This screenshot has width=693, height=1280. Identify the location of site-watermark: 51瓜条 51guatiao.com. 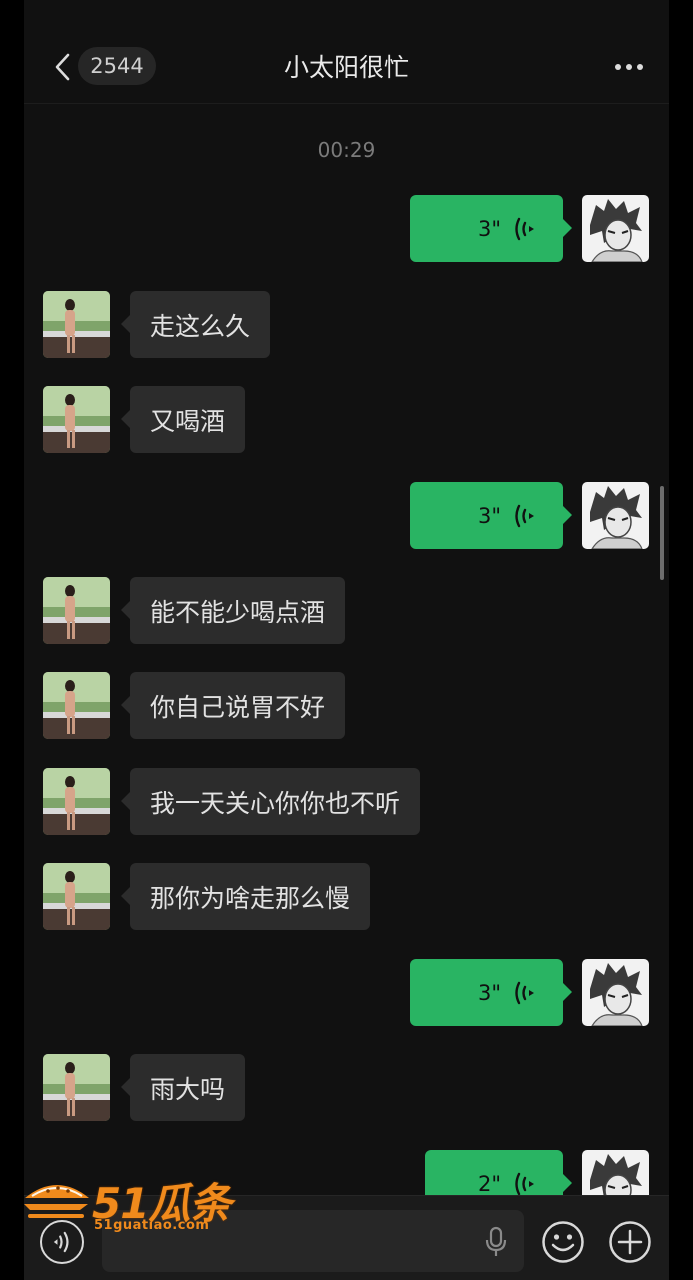
(131, 1203).